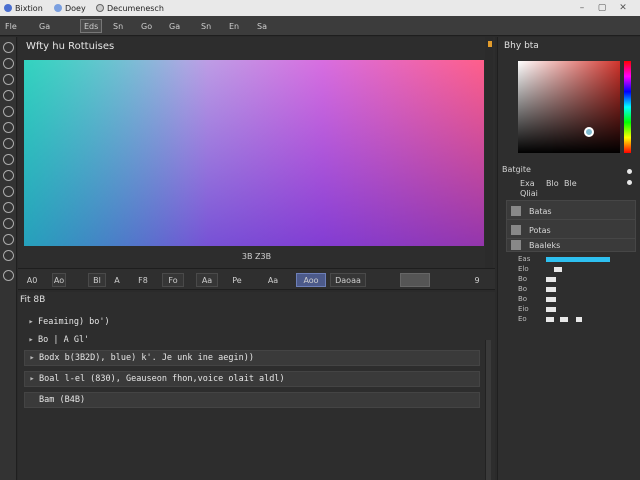 This screenshot has width=640, height=480. What do you see at coordinates (477, 280) in the screenshot?
I see `ctrl-9: 9` at bounding box center [477, 280].